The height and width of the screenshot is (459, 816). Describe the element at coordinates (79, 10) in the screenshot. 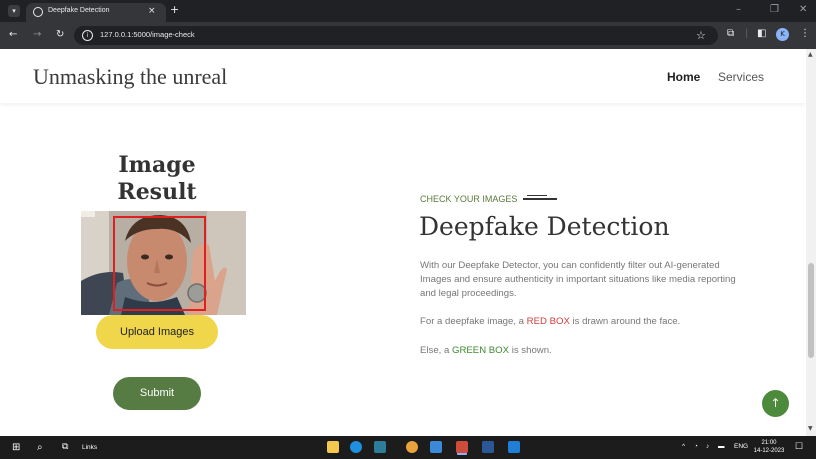

I see `tab-title: Deepfake Detection` at that location.